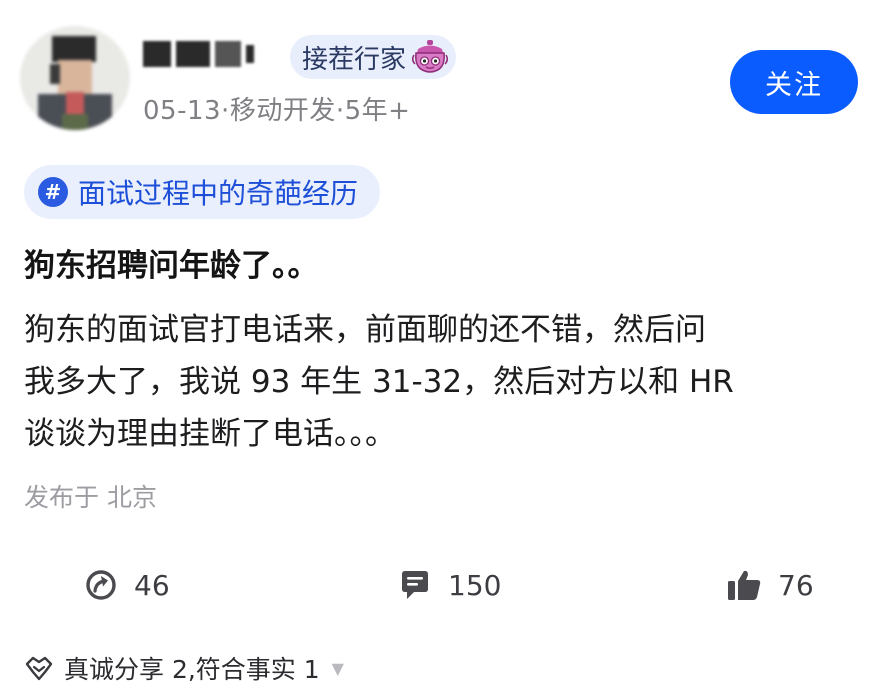 This screenshot has width=880, height=694. What do you see at coordinates (770, 585) in the screenshot?
I see `like-button: 76` at bounding box center [770, 585].